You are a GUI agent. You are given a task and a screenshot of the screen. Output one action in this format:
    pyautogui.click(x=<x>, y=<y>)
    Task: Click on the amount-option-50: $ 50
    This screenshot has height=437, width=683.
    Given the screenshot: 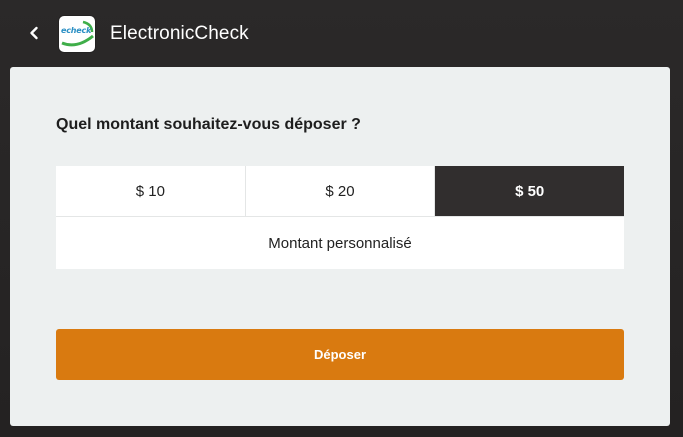 What is the action you would take?
    pyautogui.click(x=530, y=191)
    